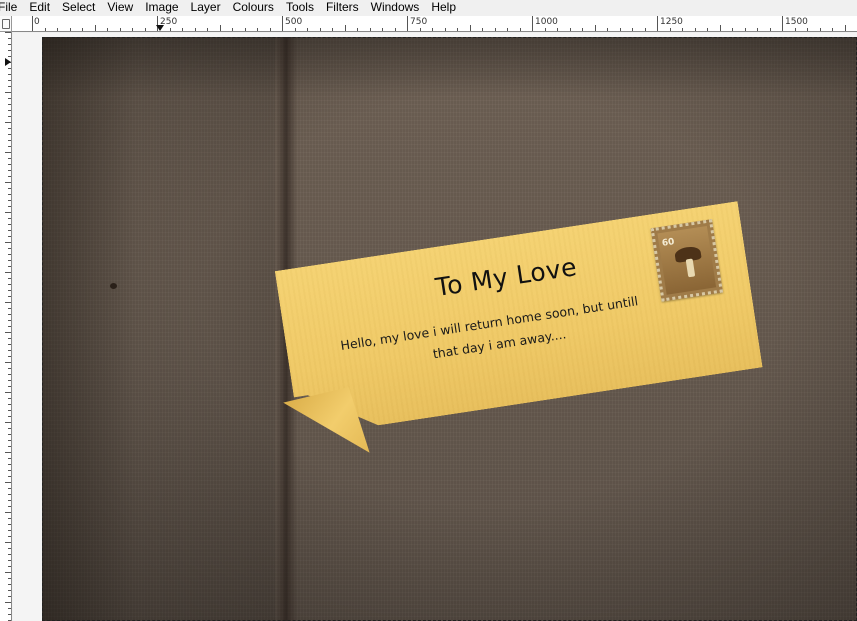 This screenshot has width=857, height=621. What do you see at coordinates (300, 7) in the screenshot?
I see `menu-tools: Tools` at bounding box center [300, 7].